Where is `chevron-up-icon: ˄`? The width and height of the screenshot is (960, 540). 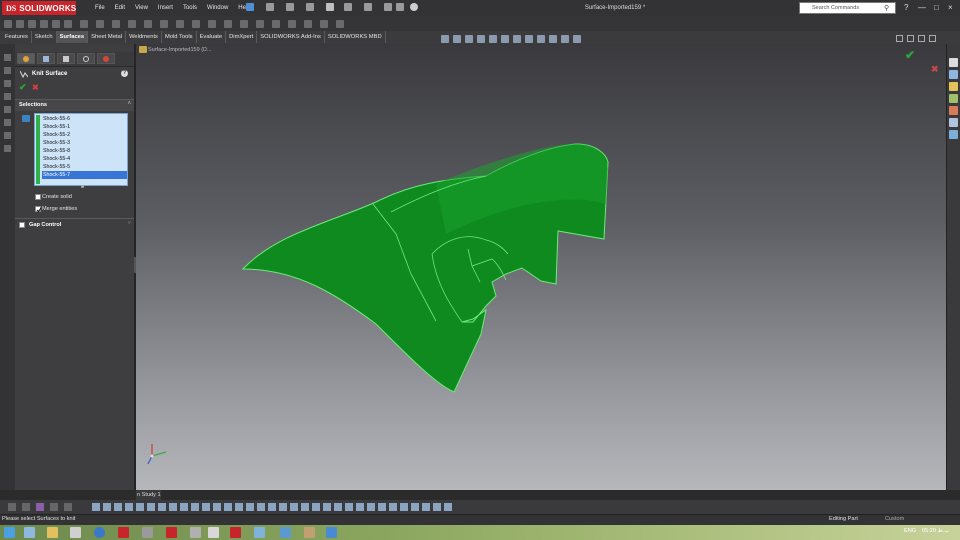 chevron-up-icon: ˄ is located at coordinates (129, 104).